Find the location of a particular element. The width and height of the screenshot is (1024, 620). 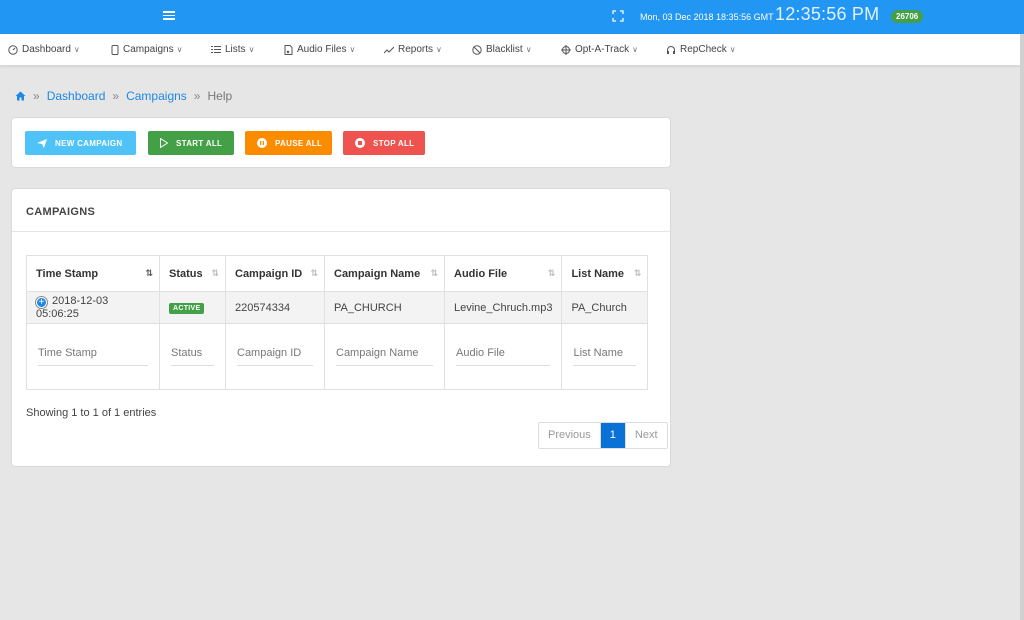

nav-lists: Lists ∨ is located at coordinates (232, 49).